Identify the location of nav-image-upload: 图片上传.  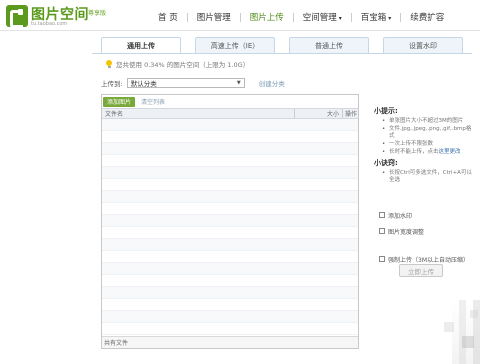
(267, 17).